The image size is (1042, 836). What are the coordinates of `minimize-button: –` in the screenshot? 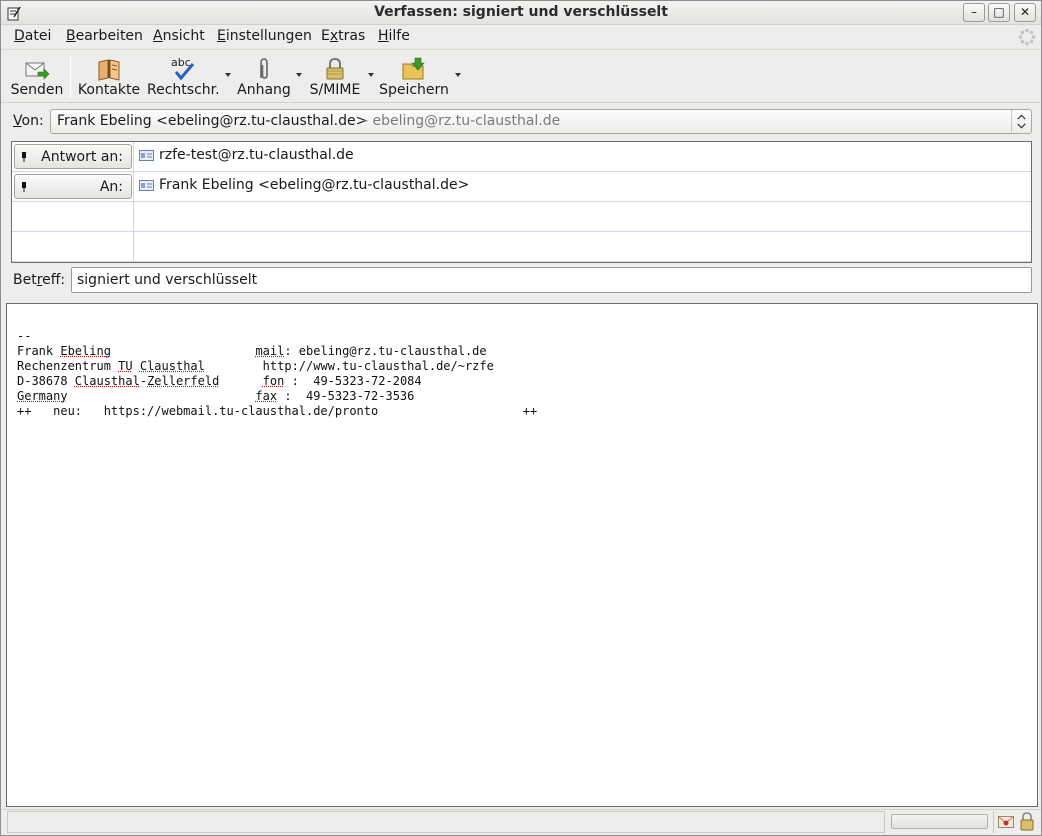 It's located at (974, 12).